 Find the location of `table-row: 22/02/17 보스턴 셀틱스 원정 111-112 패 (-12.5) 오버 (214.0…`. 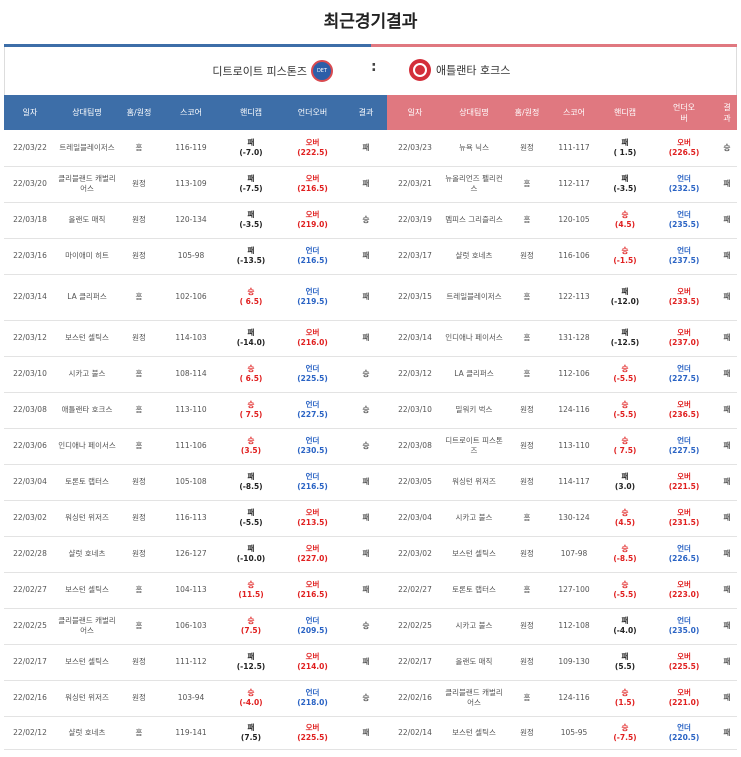

table-row: 22/02/17 보스턴 셀틱스 원정 111-112 패 (-12.5) 오버 (214.0… is located at coordinates (195, 662).